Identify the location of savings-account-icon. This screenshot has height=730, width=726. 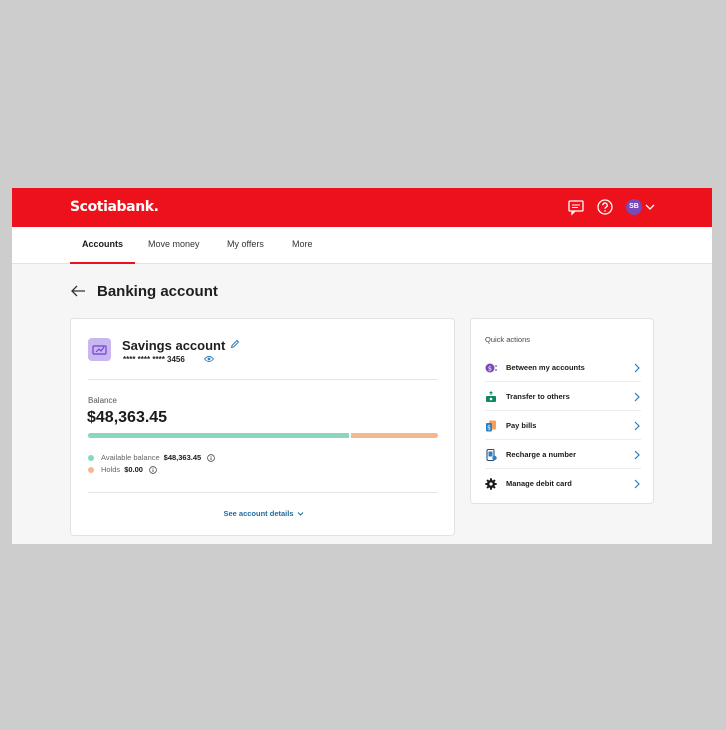
(99, 349).